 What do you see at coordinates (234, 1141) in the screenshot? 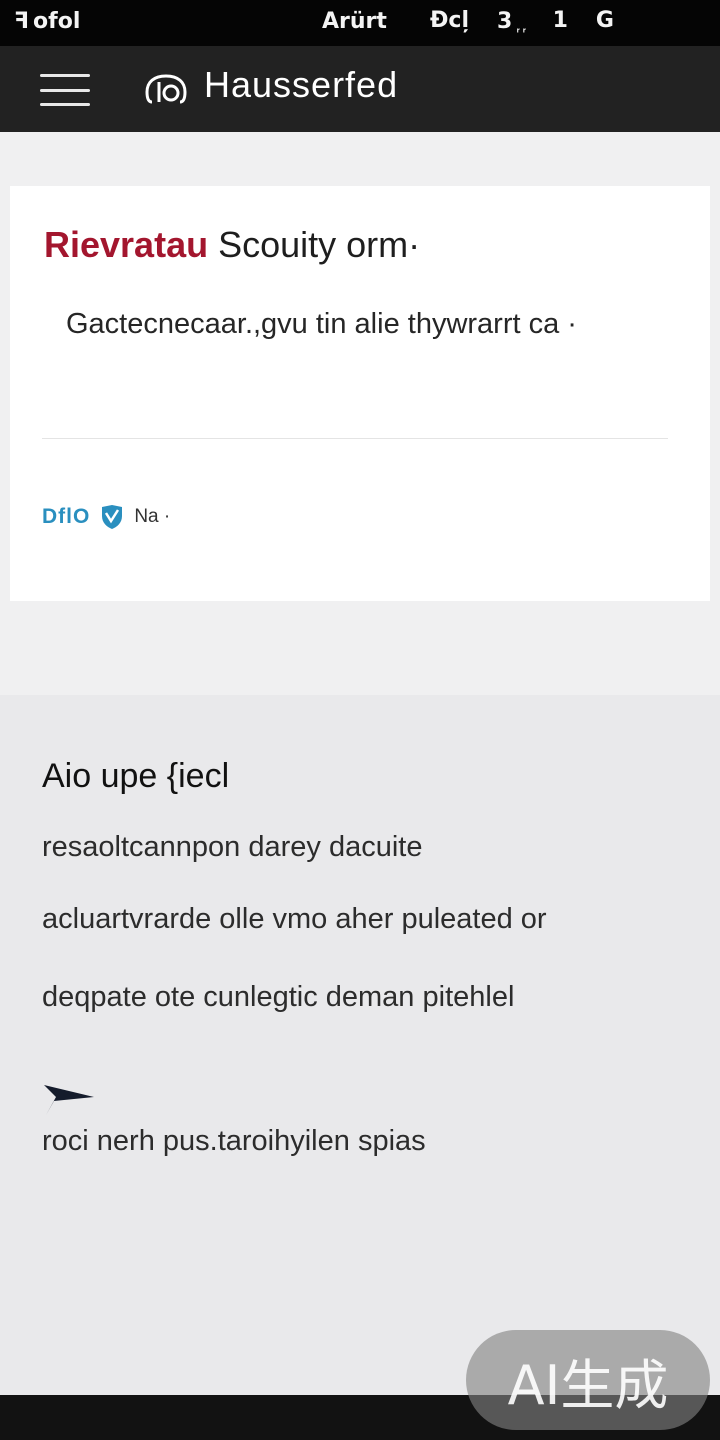
I see `section-footer-line: roci nerh pus.taroihyilen spias` at bounding box center [234, 1141].